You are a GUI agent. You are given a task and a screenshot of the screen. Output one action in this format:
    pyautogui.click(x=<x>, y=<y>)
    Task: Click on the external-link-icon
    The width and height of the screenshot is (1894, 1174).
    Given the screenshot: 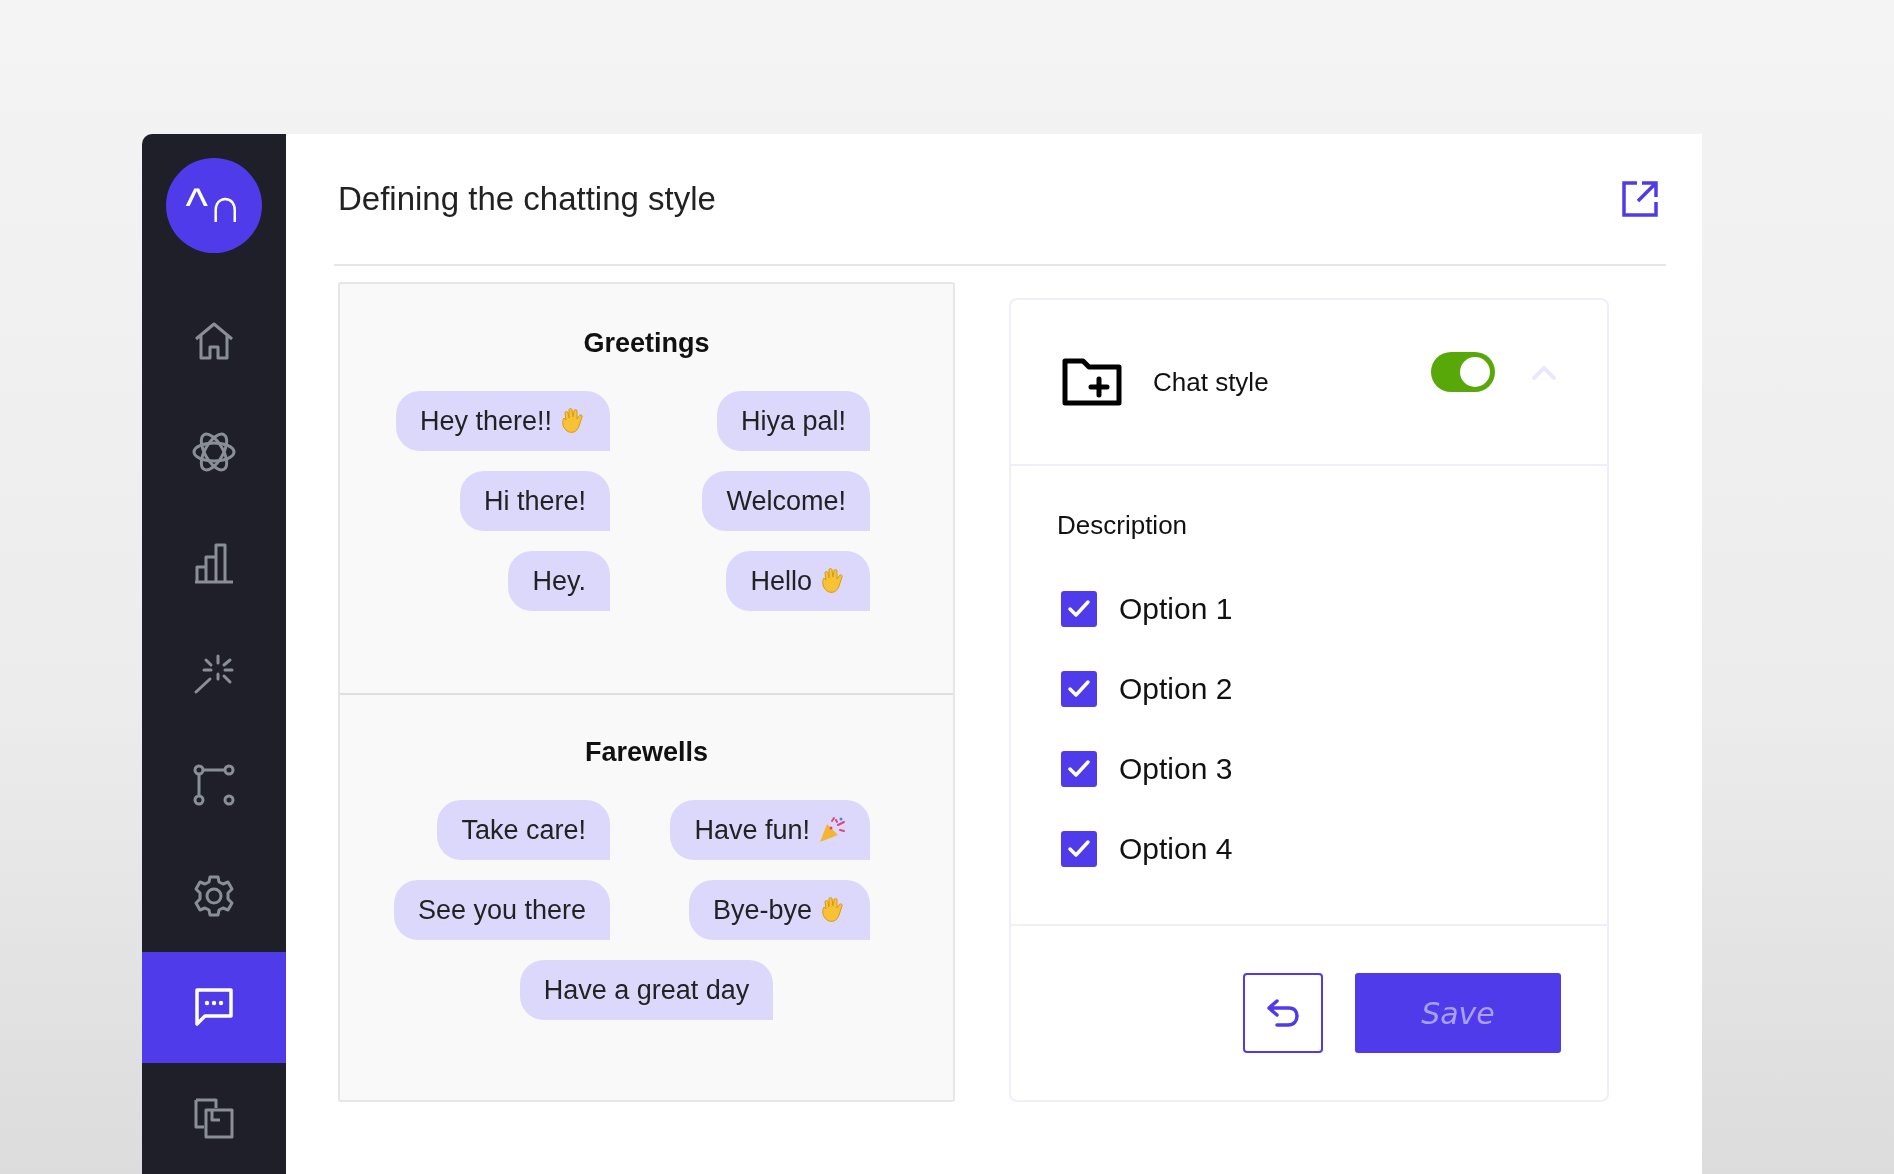 What is the action you would take?
    pyautogui.click(x=1640, y=199)
    